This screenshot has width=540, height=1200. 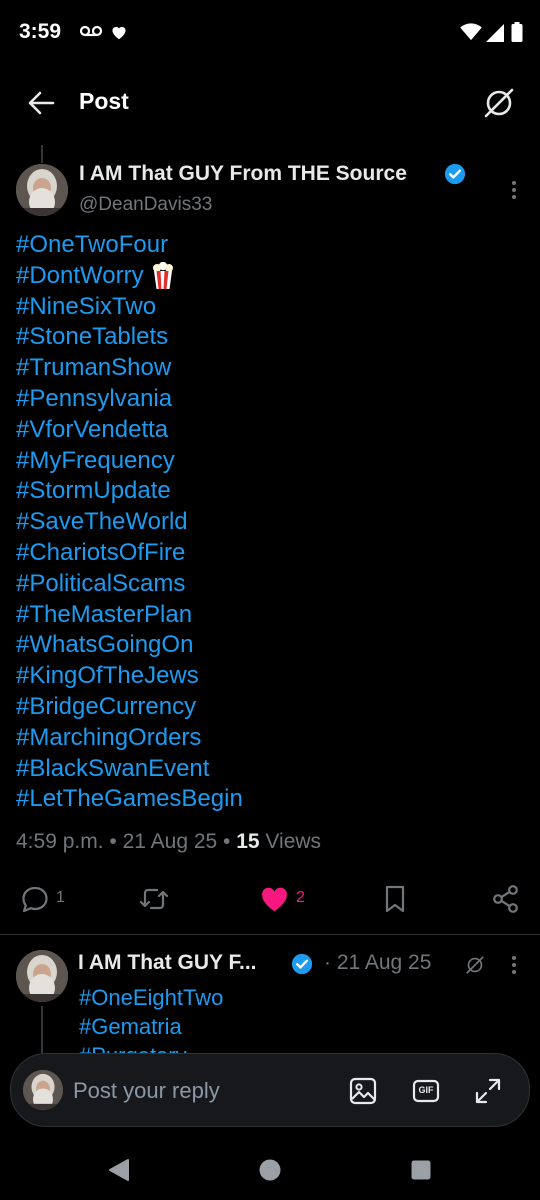 I want to click on reply-text: #OneEightTwo #Gematria #Purgatory, so click(x=151, y=1019).